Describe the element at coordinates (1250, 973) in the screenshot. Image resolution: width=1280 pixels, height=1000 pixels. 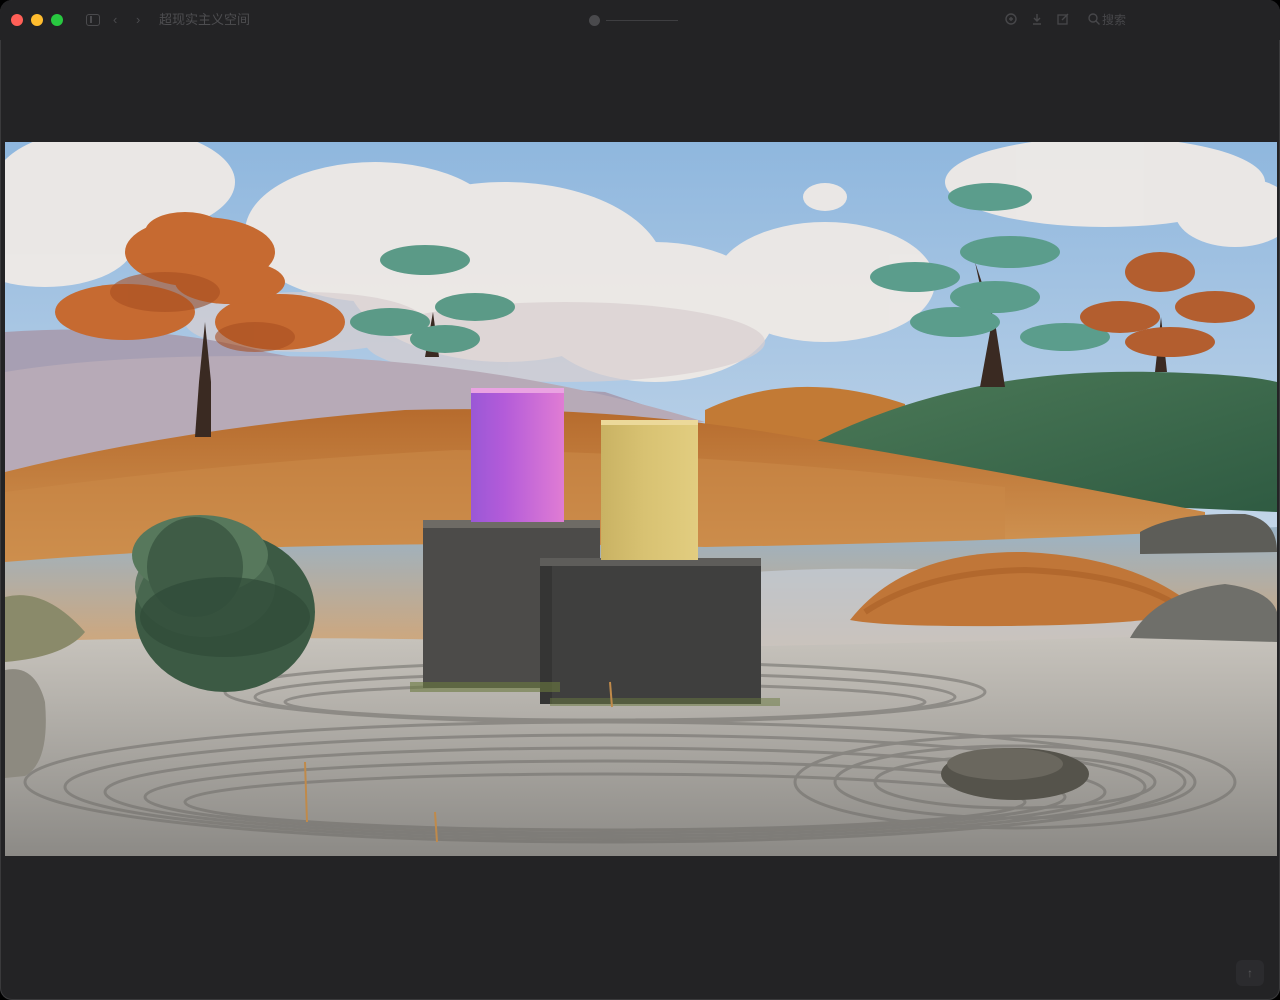
I see `scroll-top-button: ↑` at that location.